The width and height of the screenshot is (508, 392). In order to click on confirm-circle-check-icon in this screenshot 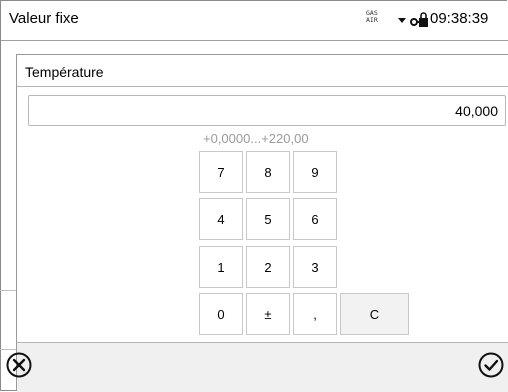, I will do `click(491, 365)`.